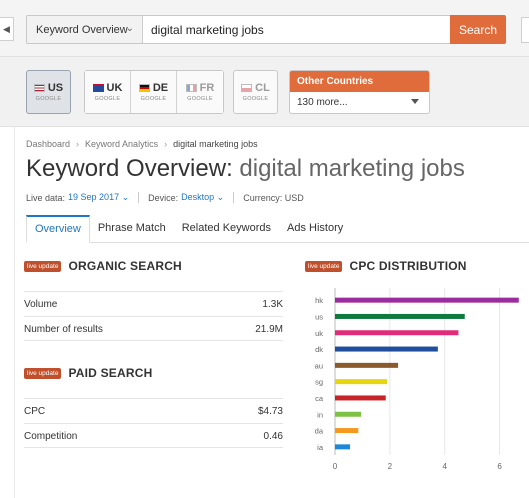  What do you see at coordinates (319, 349) in the screenshot?
I see `category-label: dk` at bounding box center [319, 349].